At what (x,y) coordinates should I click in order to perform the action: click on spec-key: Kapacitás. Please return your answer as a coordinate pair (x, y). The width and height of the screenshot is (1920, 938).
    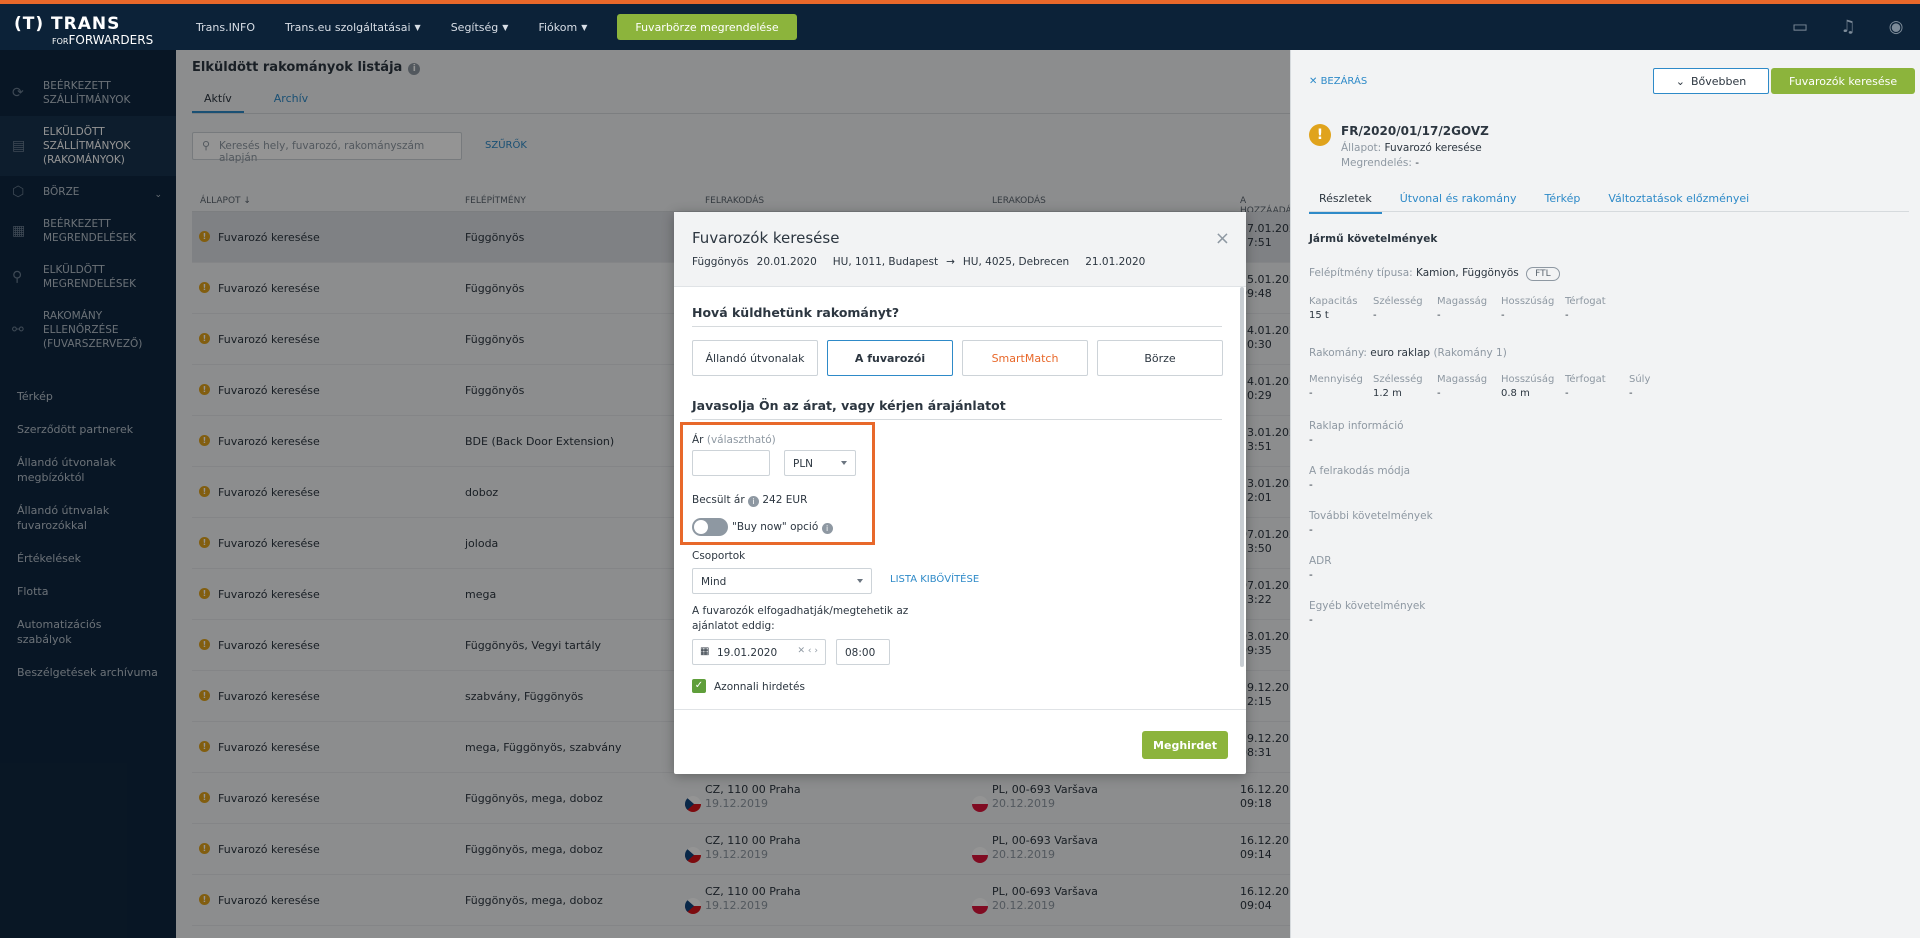
    Looking at the image, I should click on (1333, 301).